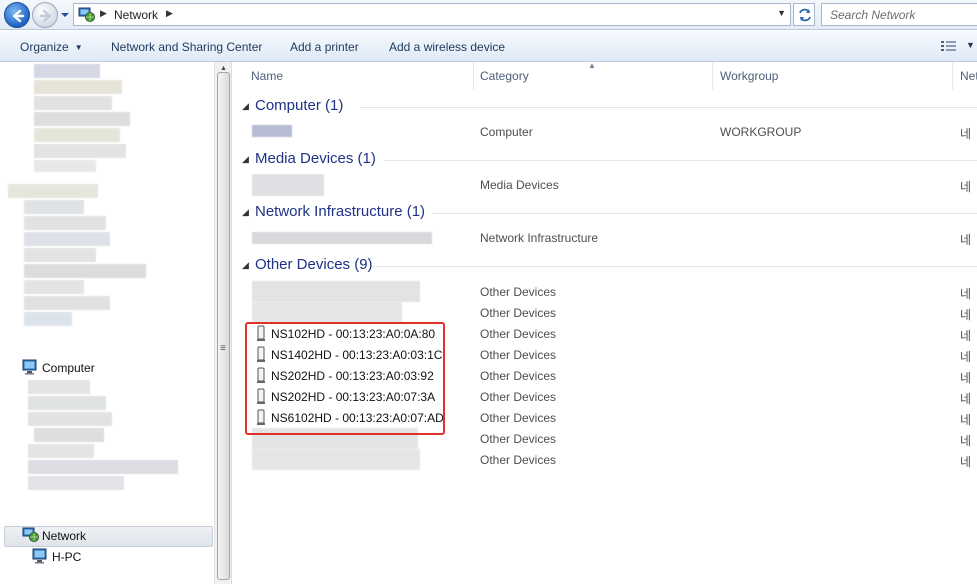 Image resolution: width=977 pixels, height=584 pixels. I want to click on arrow-right-icon, so click(45, 16).